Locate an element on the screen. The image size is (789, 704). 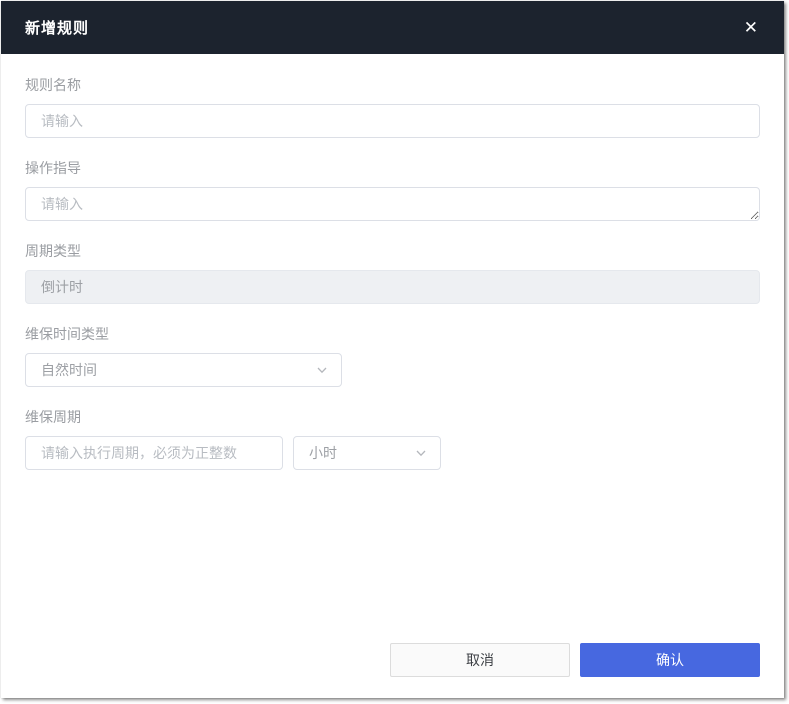
cycle-type-value: 倒计时 is located at coordinates (62, 287).